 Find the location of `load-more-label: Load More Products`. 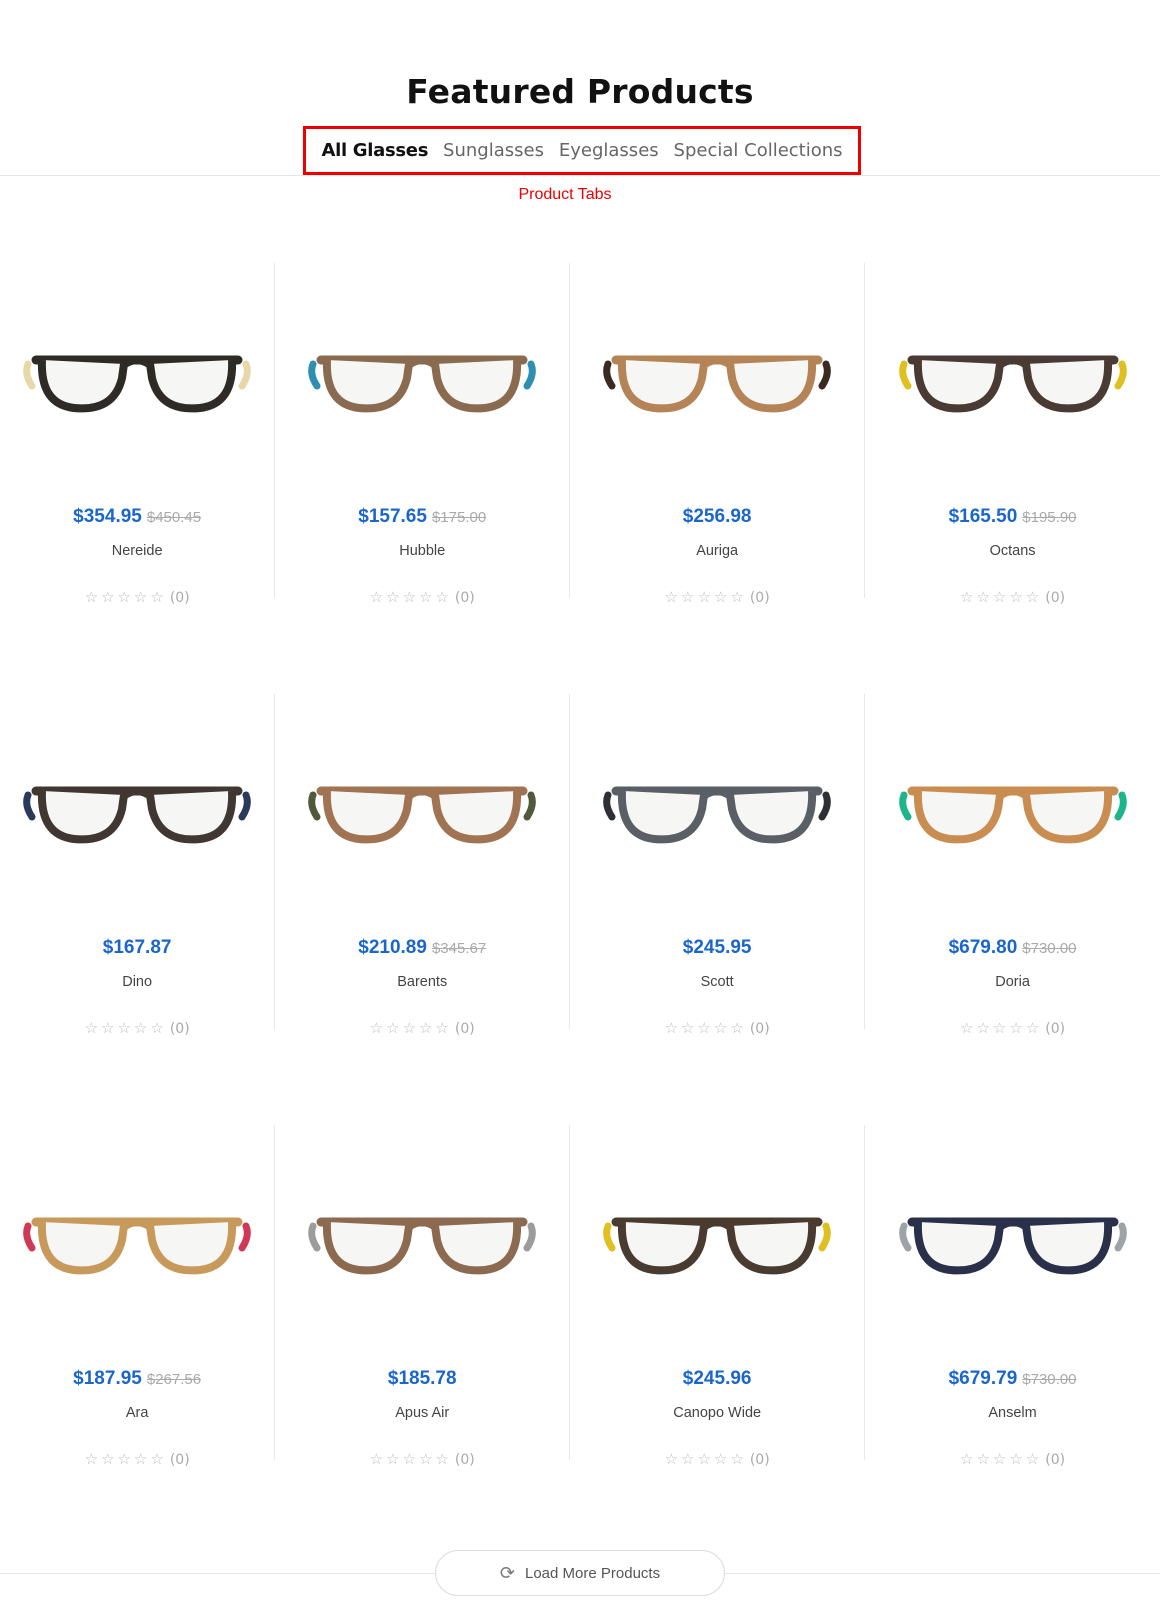

load-more-label: Load More Products is located at coordinates (593, 1573).